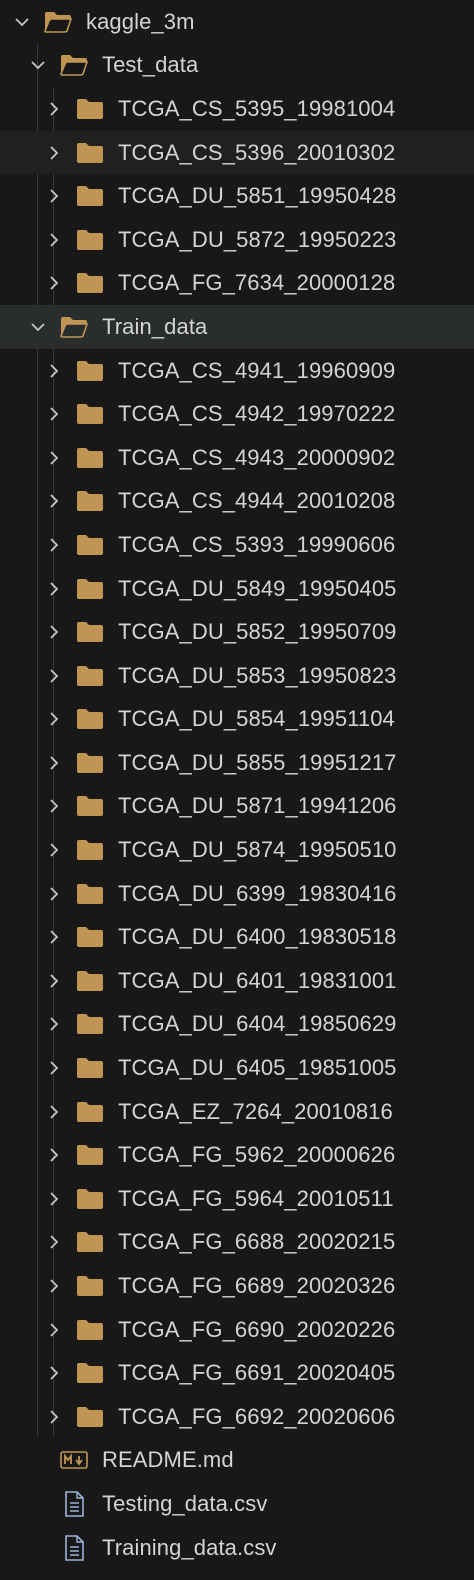  What do you see at coordinates (257, 501) in the screenshot?
I see `subfolder-label: TCGA_CS_4944_20010208` at bounding box center [257, 501].